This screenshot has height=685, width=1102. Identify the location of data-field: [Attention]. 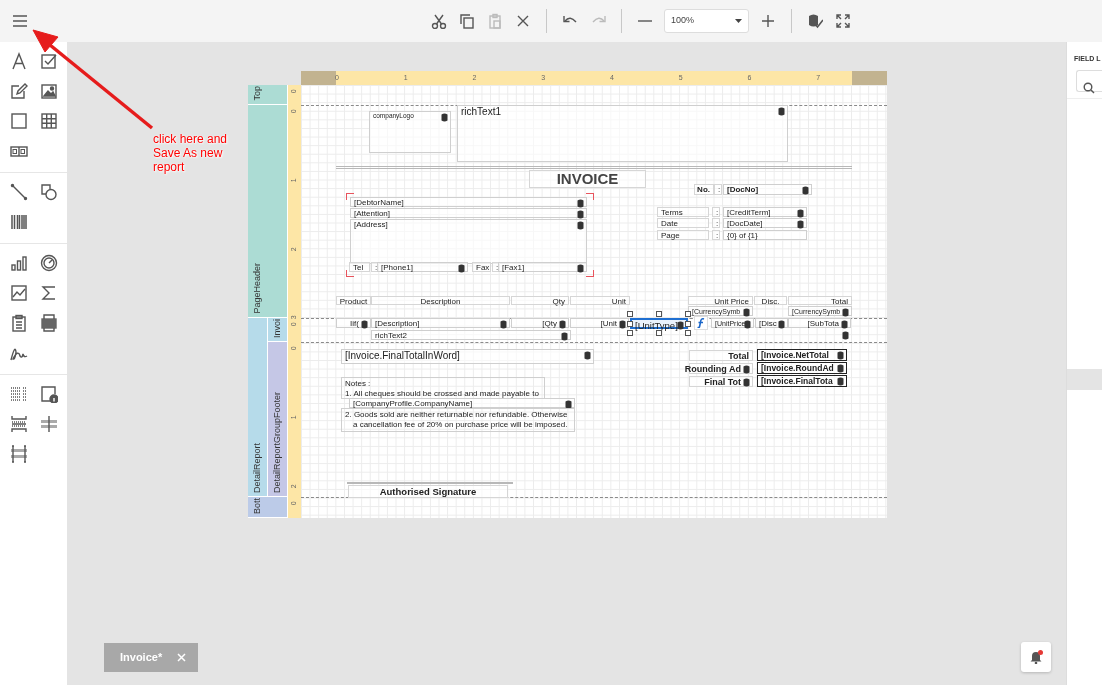
(468, 213).